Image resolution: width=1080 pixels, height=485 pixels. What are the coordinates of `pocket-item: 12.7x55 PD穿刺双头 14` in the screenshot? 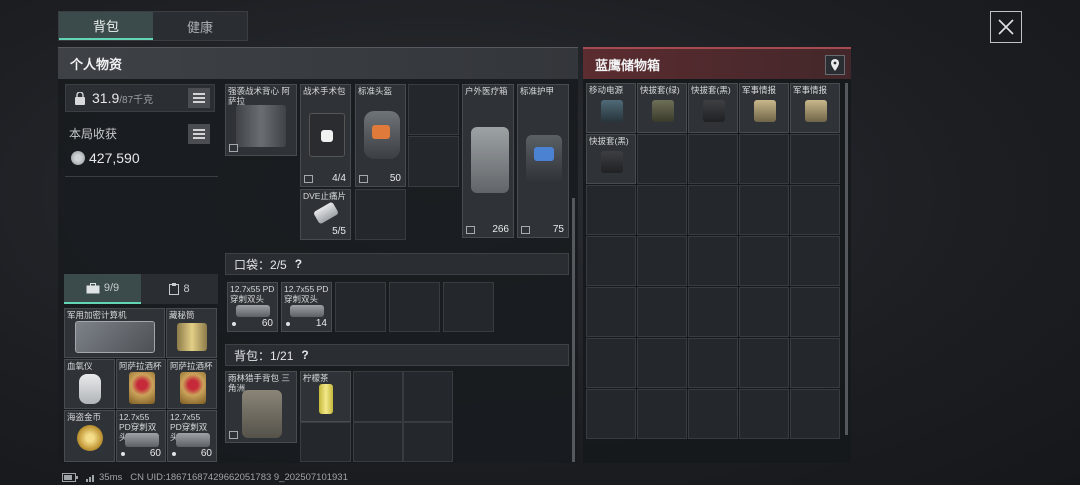 It's located at (306, 307).